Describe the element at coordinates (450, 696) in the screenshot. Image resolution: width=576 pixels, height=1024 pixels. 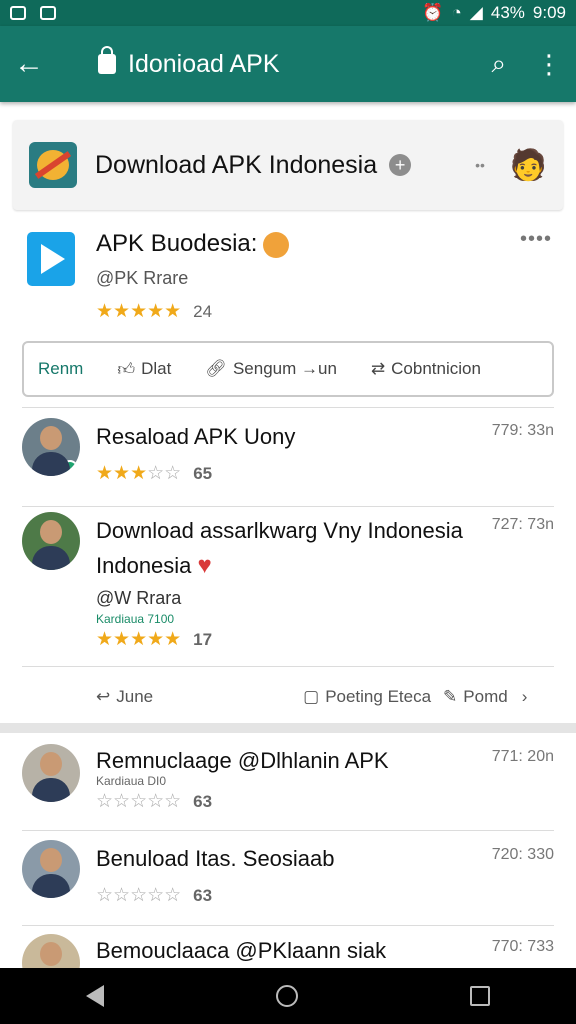
I see `edit-icon: ✎` at that location.